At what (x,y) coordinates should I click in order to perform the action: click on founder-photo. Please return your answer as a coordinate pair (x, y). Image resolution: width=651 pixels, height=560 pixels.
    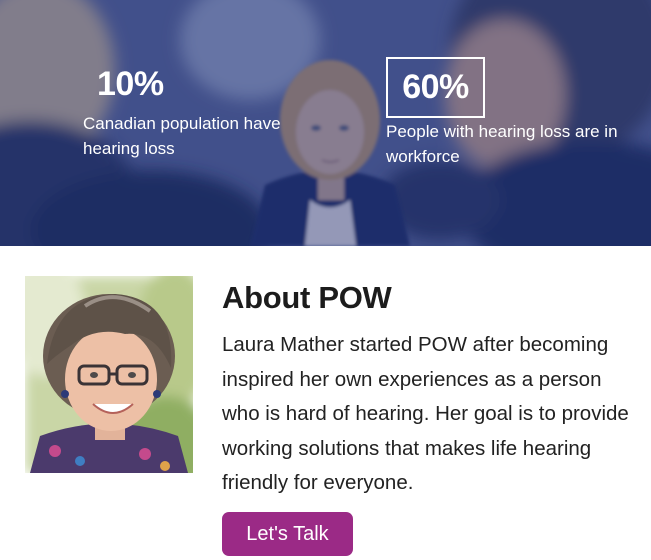
    Looking at the image, I should click on (109, 374).